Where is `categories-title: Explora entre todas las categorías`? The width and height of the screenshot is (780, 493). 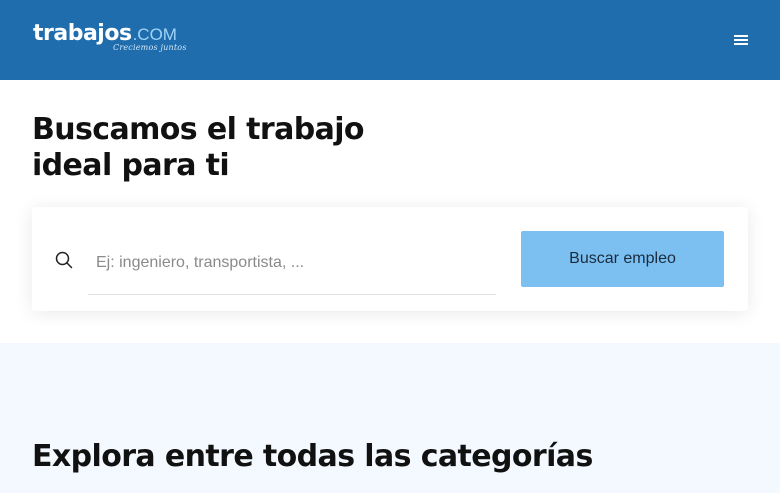 categories-title: Explora entre todas las categorías is located at coordinates (312, 456).